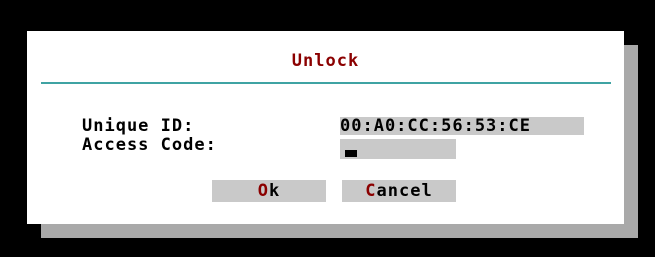 The width and height of the screenshot is (655, 257). What do you see at coordinates (138, 126) in the screenshot?
I see `unique-id-label: Unique ID:` at bounding box center [138, 126].